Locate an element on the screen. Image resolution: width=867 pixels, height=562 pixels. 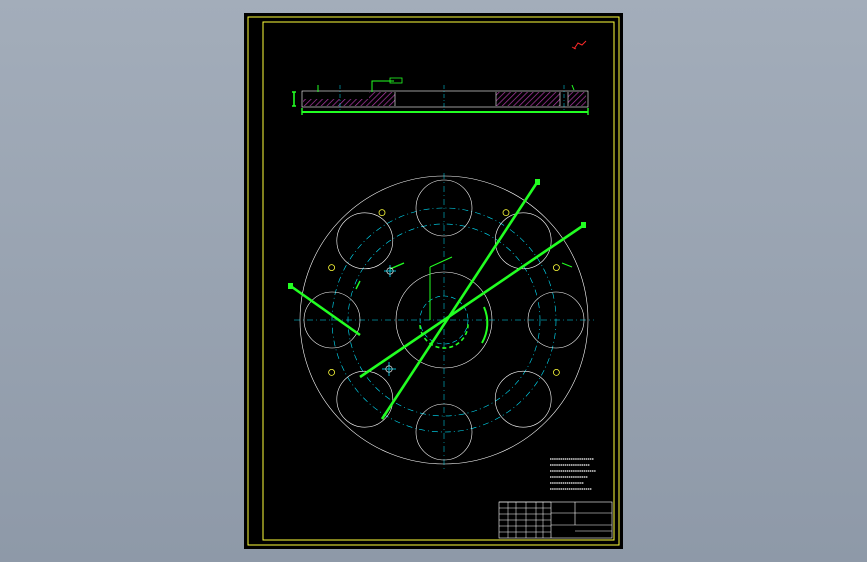
dimension-thickness is located at coordinates (294, 99).